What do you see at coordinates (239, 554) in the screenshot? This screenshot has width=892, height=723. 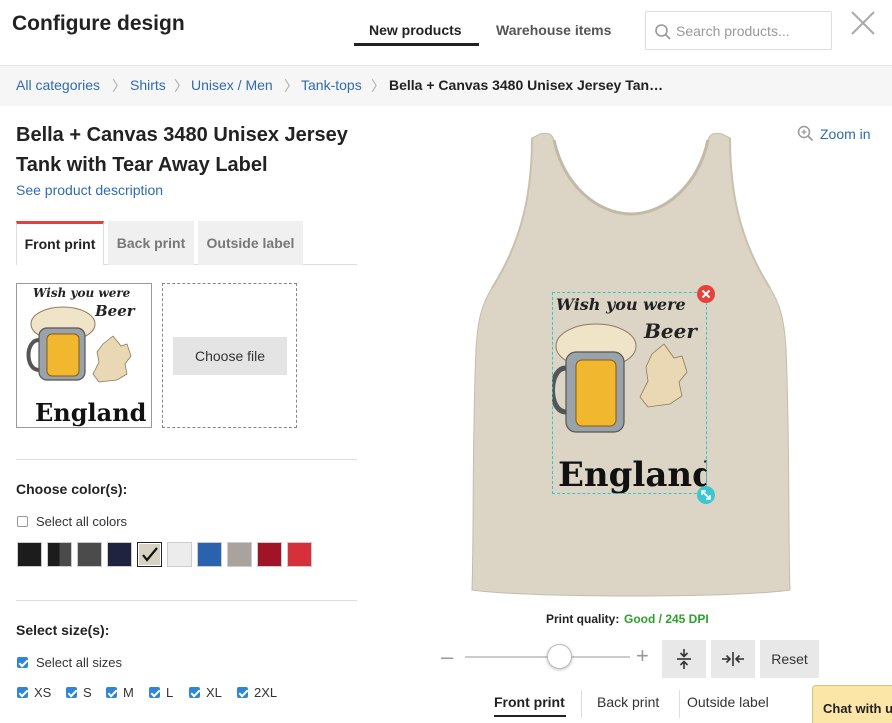 I see `color-swatch-athletic-heather` at bounding box center [239, 554].